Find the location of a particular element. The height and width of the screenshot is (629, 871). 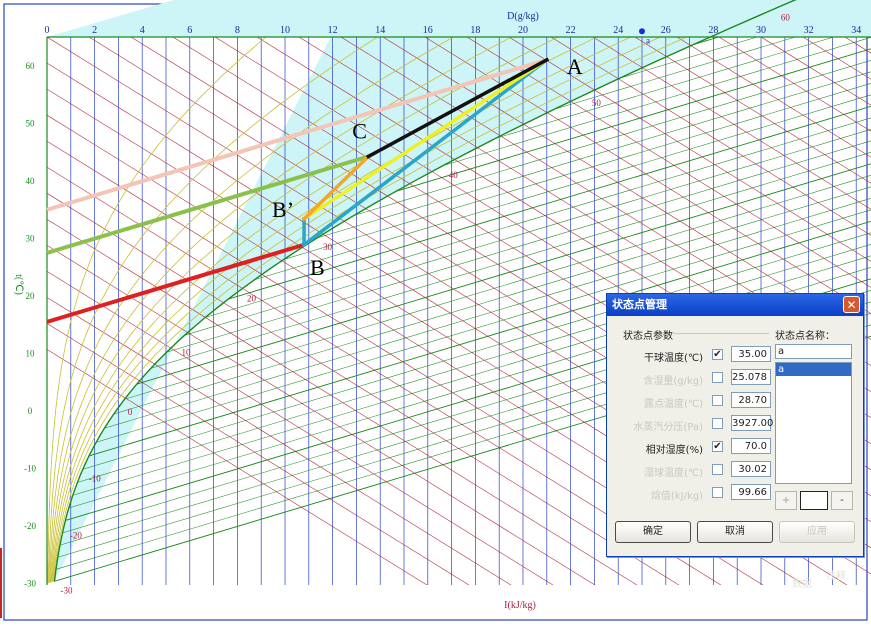

x-tick-label: 6 is located at coordinates (189, 30).